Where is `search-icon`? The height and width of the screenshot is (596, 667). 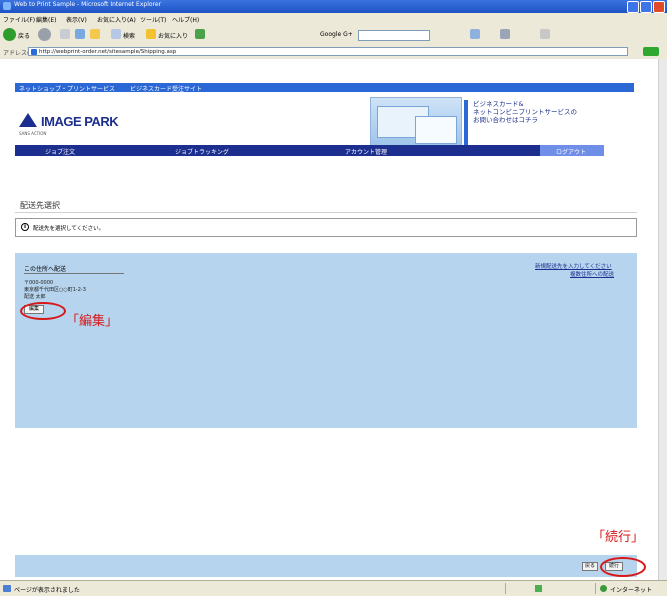
search-icon is located at coordinates (116, 34).